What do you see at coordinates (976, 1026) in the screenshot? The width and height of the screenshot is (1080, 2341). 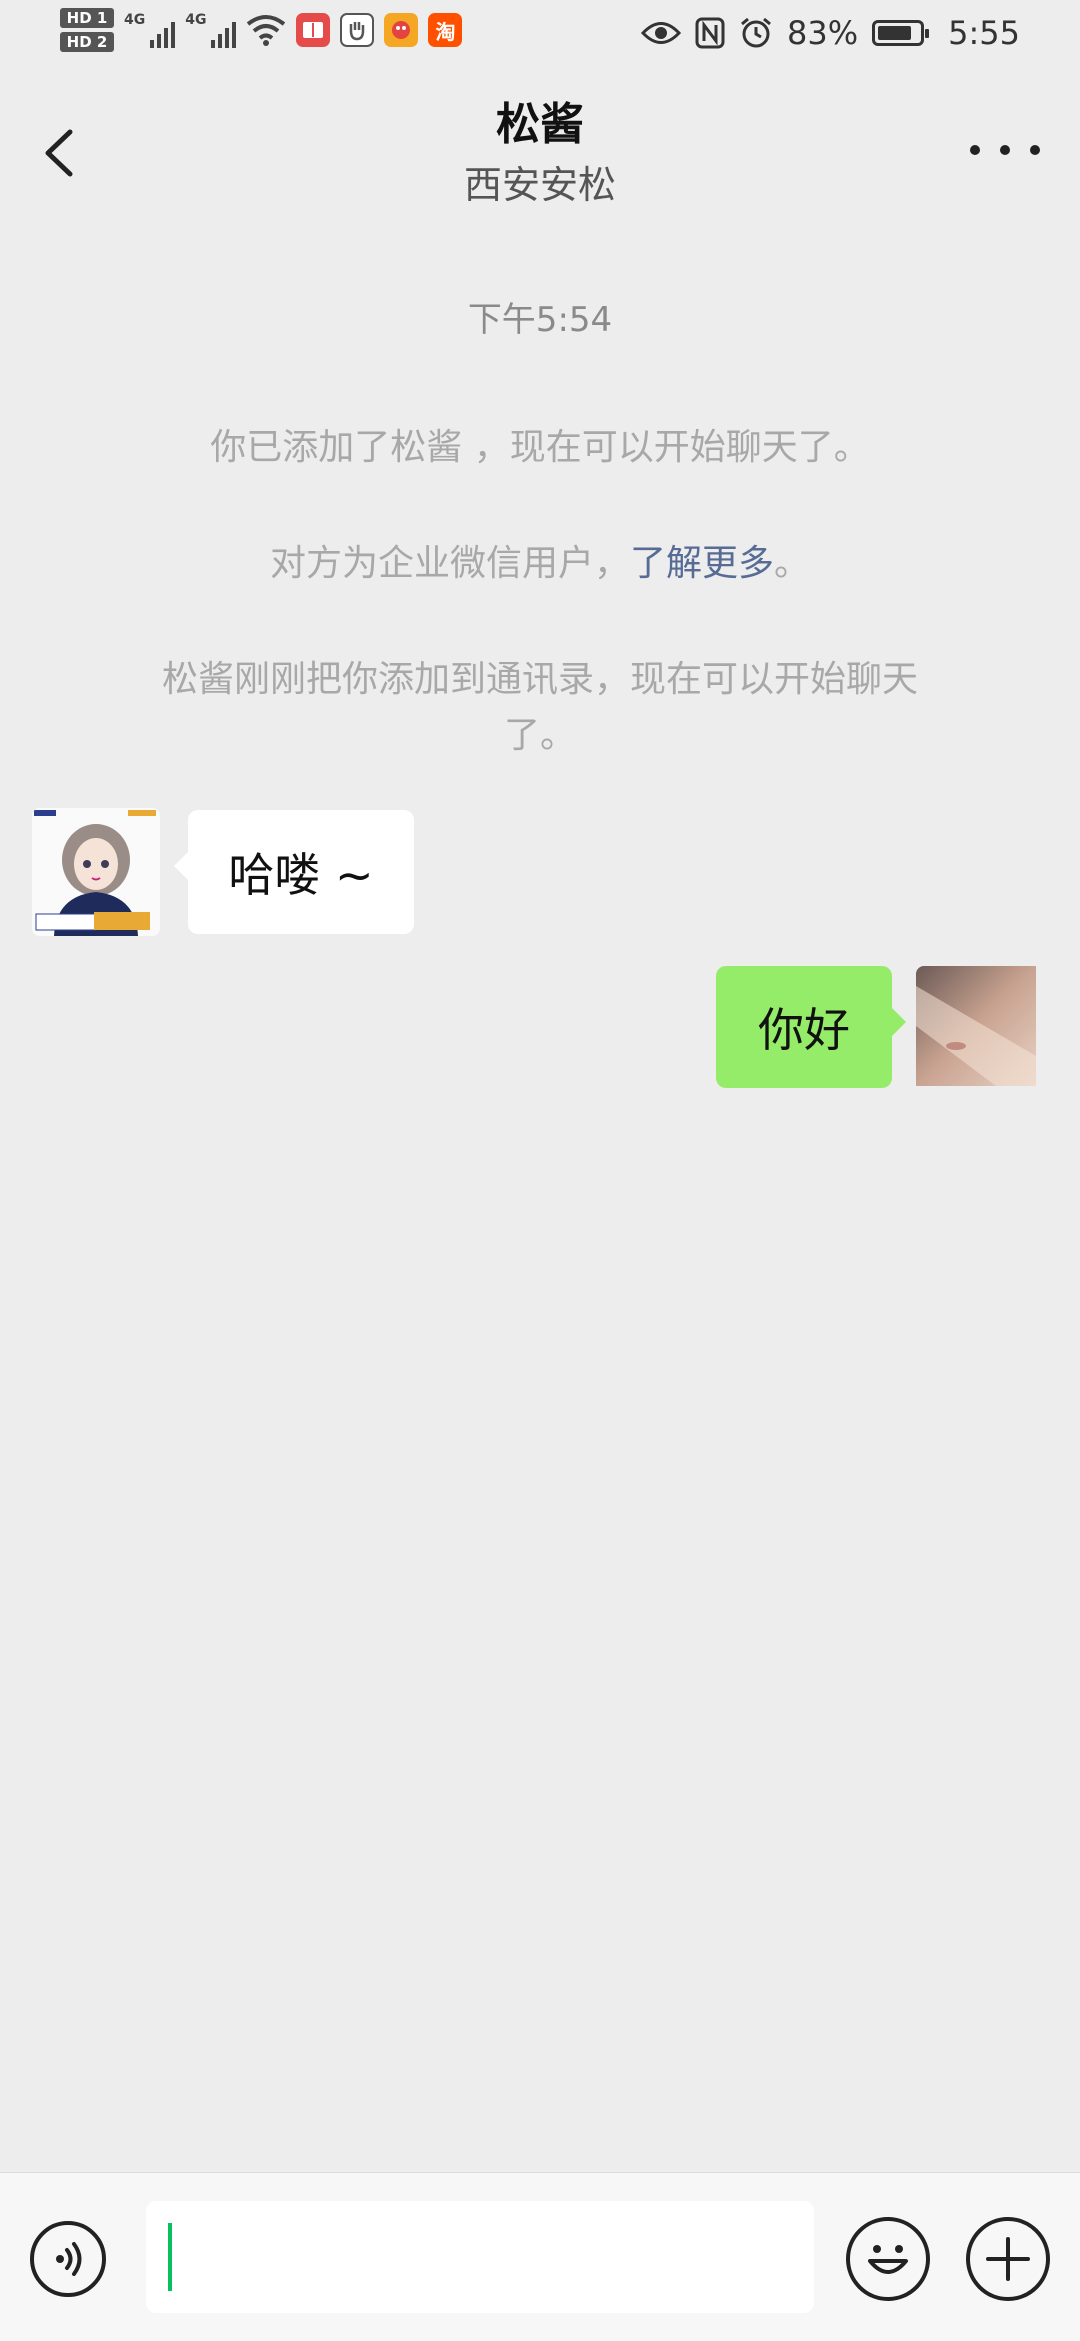 I see `my-avatar-image` at bounding box center [976, 1026].